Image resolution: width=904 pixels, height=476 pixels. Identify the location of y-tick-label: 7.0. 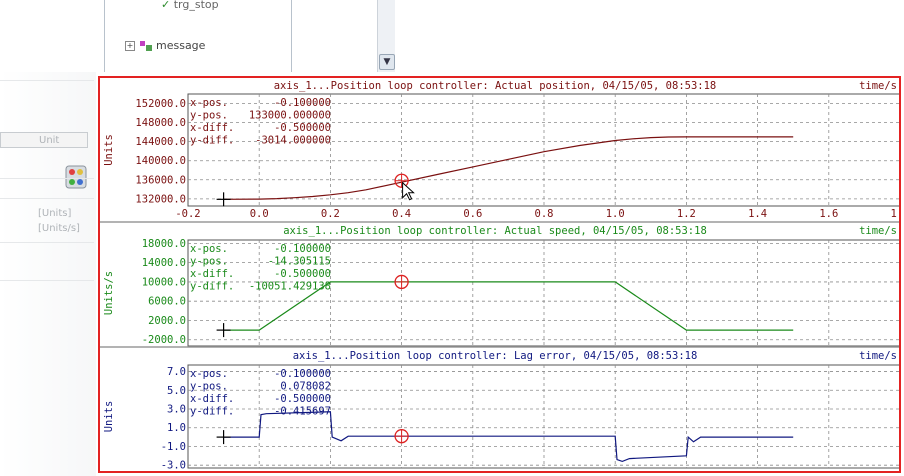
(176, 372).